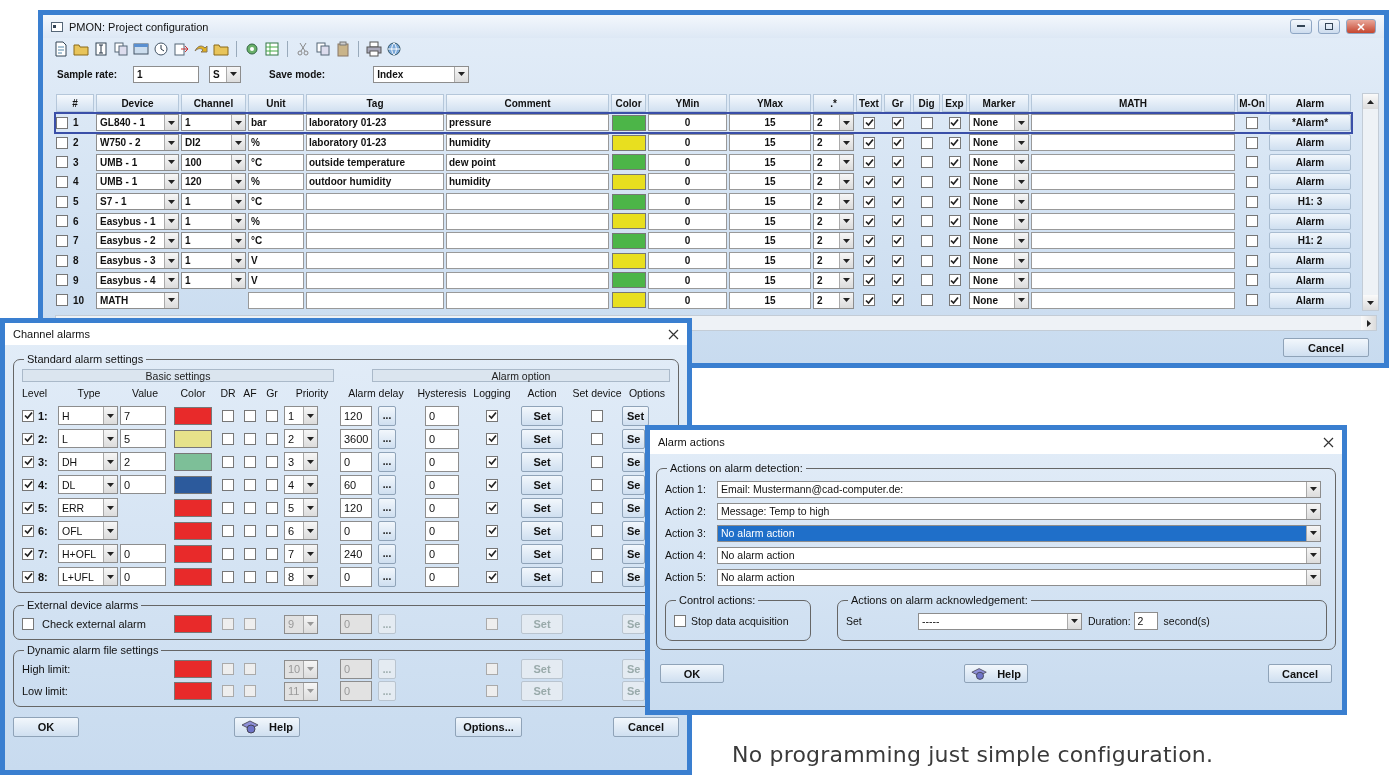 The height and width of the screenshot is (775, 1389). Describe the element at coordinates (276, 182) in the screenshot. I see `symbol-field: %` at that location.